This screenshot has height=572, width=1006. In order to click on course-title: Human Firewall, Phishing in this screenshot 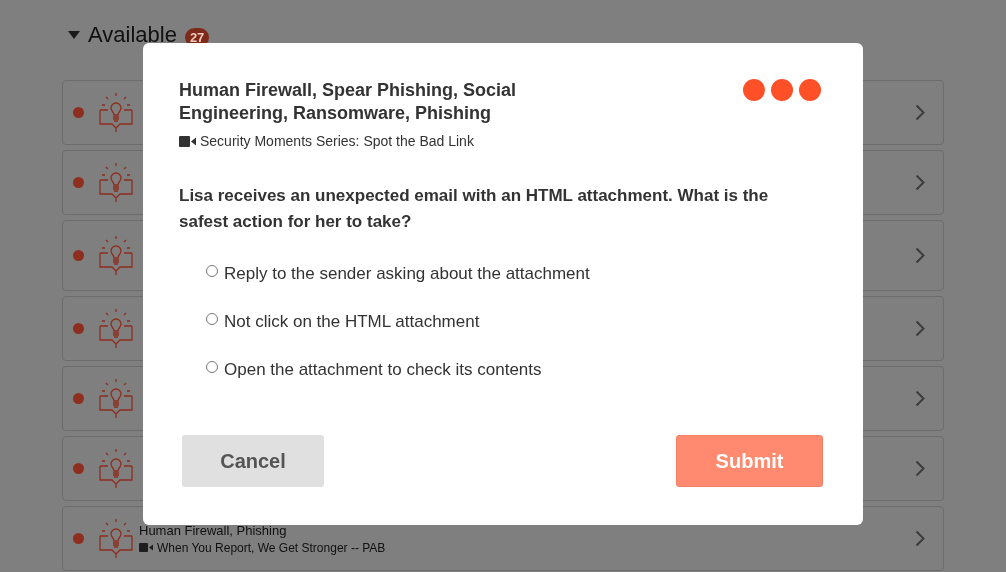, I will do `click(213, 530)`.